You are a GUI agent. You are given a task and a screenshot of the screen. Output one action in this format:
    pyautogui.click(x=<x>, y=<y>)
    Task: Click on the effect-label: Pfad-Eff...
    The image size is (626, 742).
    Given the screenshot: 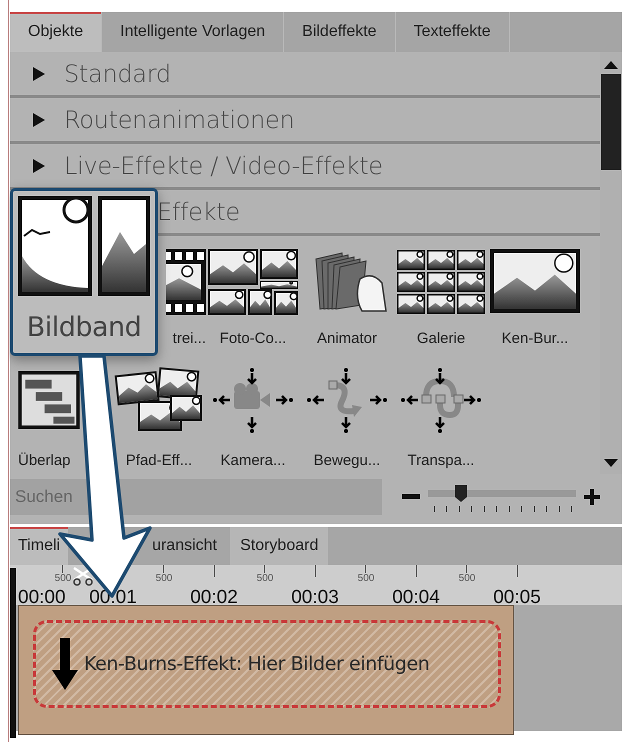 What is the action you would take?
    pyautogui.click(x=159, y=460)
    